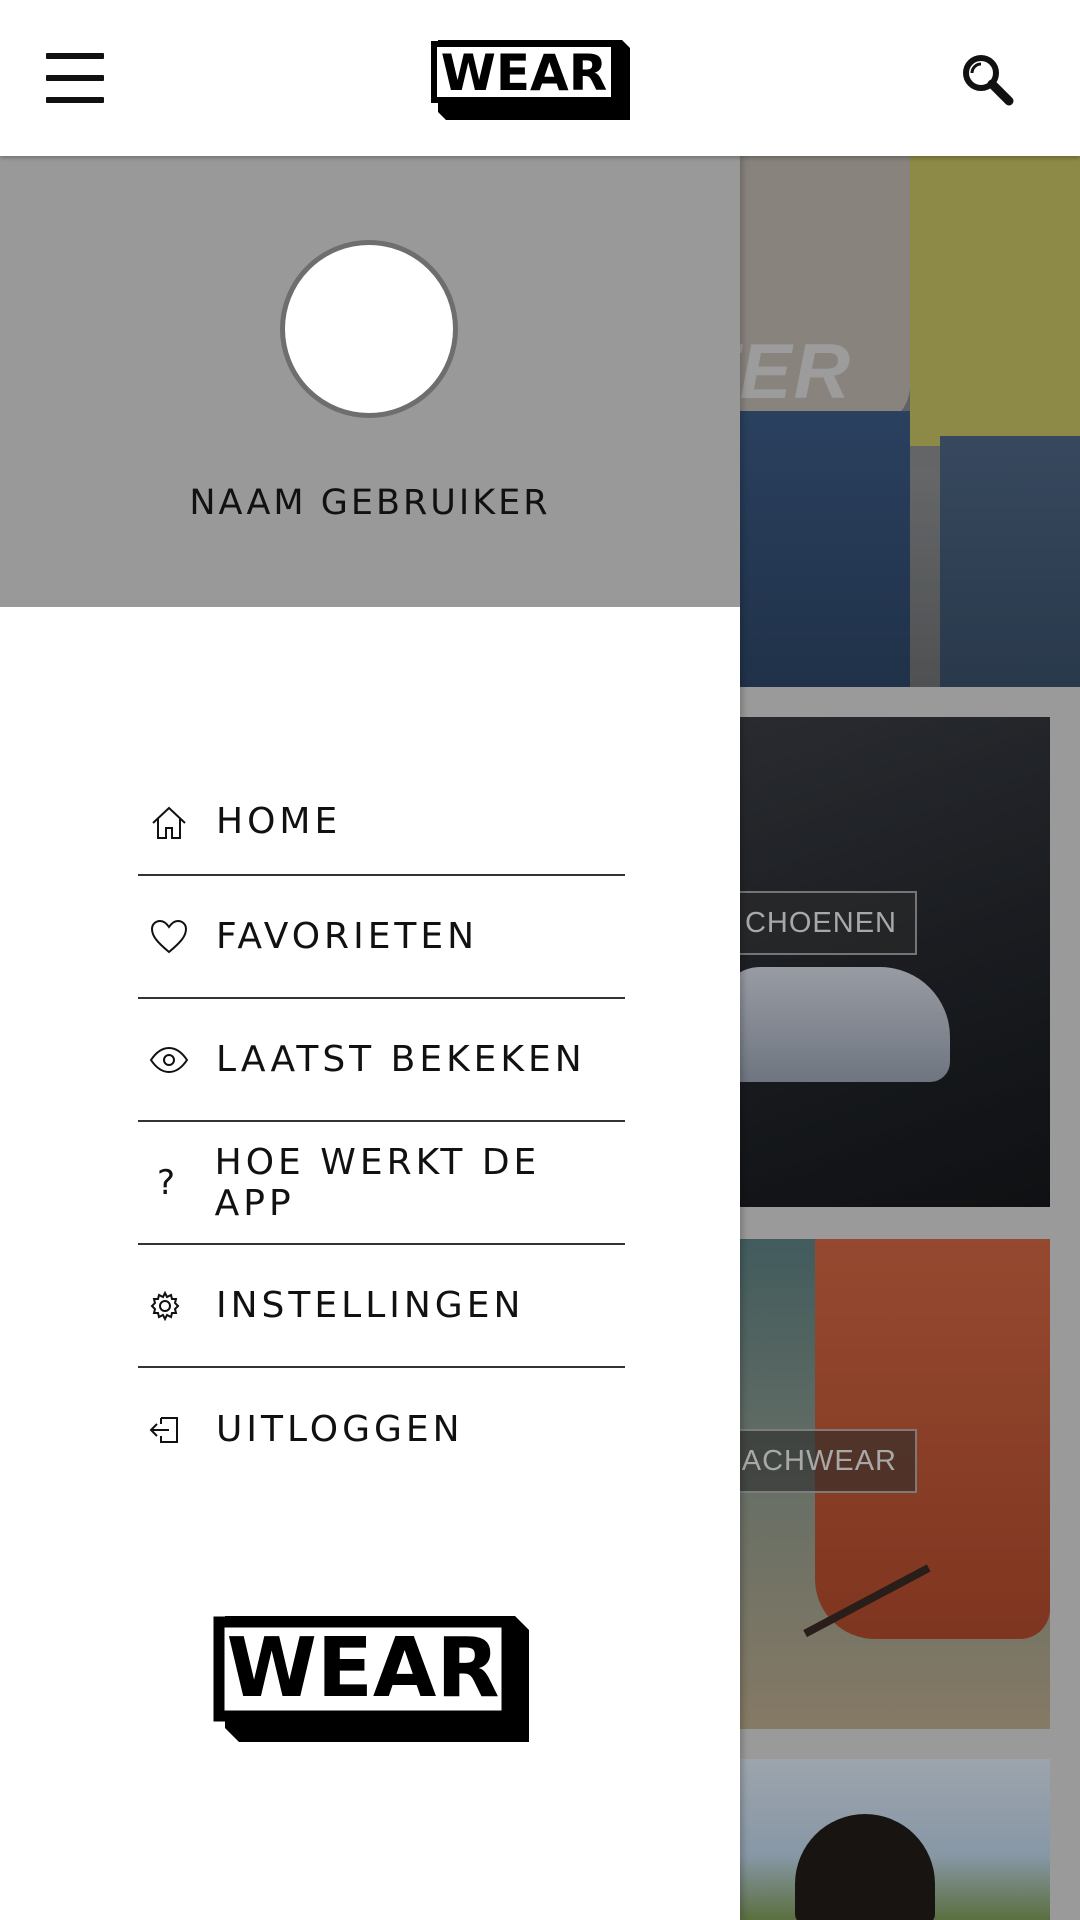 This screenshot has width=1080, height=1920. I want to click on menu-item-label: INSTELLINGEN, so click(370, 1305).